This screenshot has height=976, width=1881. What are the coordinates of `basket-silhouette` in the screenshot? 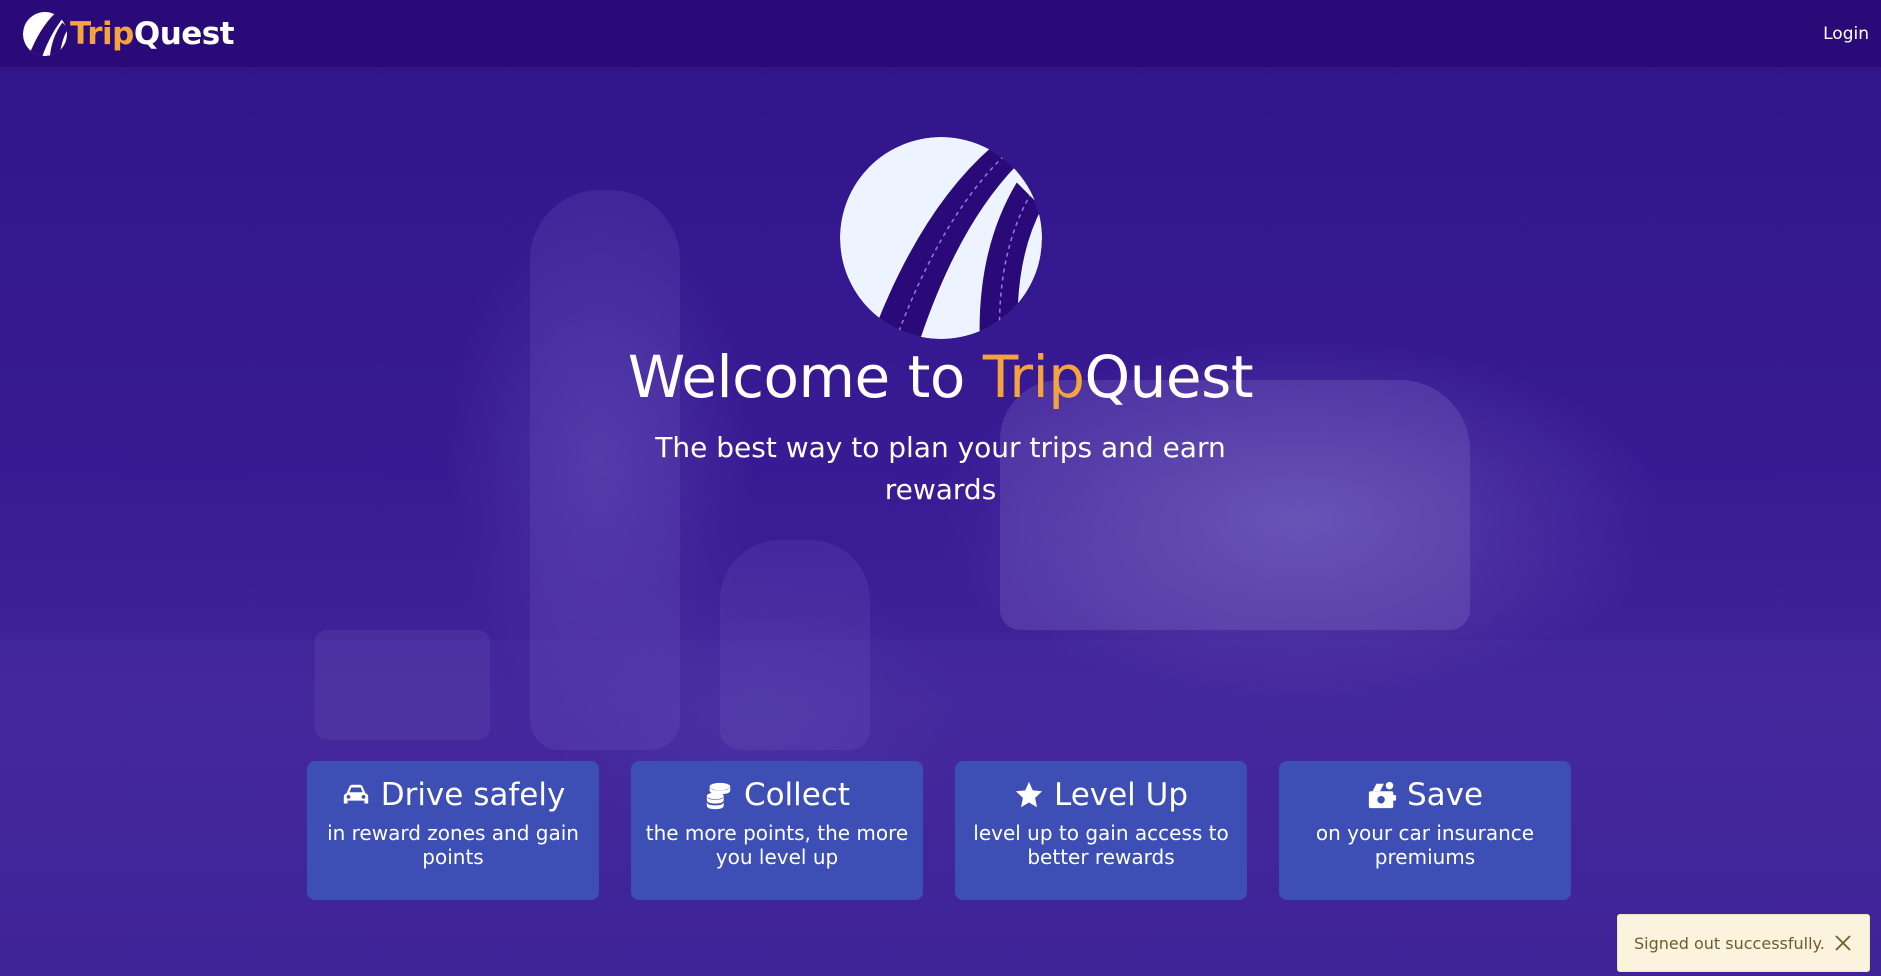 It's located at (402, 685).